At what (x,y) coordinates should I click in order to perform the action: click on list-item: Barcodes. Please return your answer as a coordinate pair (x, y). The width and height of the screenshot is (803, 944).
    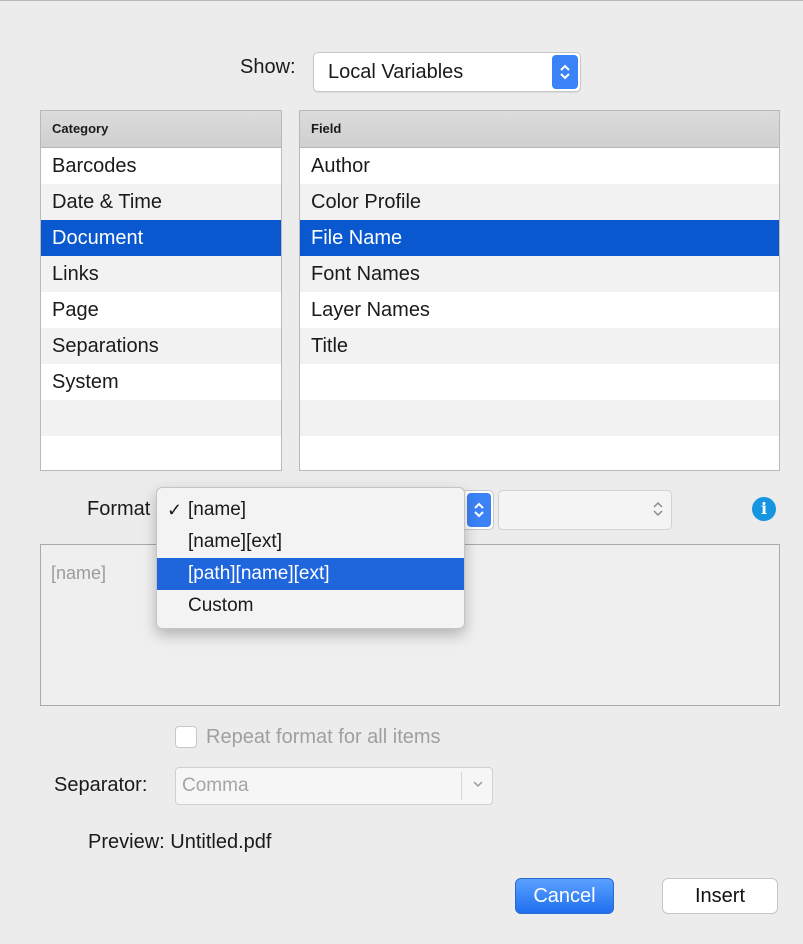
    Looking at the image, I should click on (161, 166).